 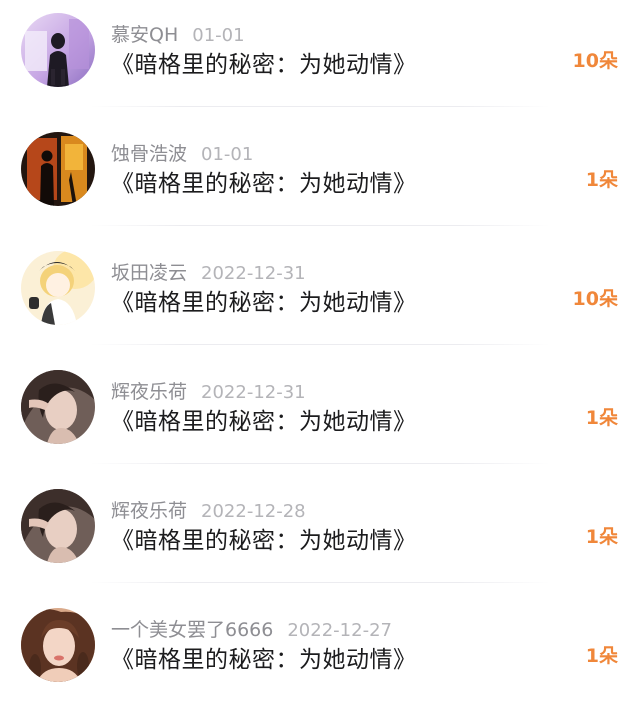 I want to click on record-date: 2022-12-27, so click(x=339, y=630).